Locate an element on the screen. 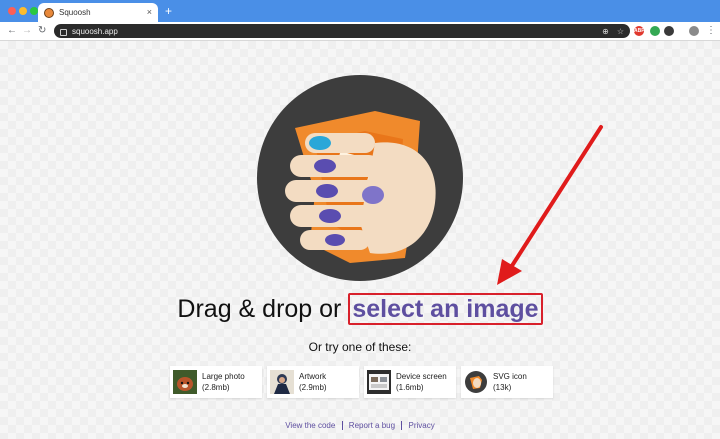  sample-size: (2.9mb) is located at coordinates (313, 387).